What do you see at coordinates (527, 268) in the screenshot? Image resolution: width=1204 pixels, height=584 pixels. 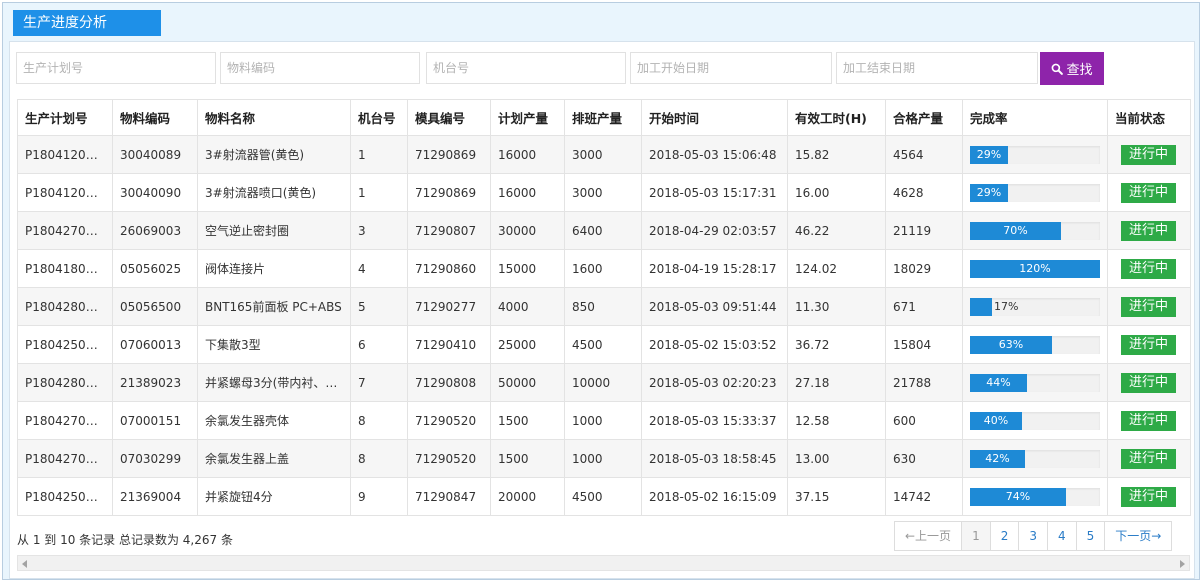 I see `cell-planned-qty: 15000` at bounding box center [527, 268].